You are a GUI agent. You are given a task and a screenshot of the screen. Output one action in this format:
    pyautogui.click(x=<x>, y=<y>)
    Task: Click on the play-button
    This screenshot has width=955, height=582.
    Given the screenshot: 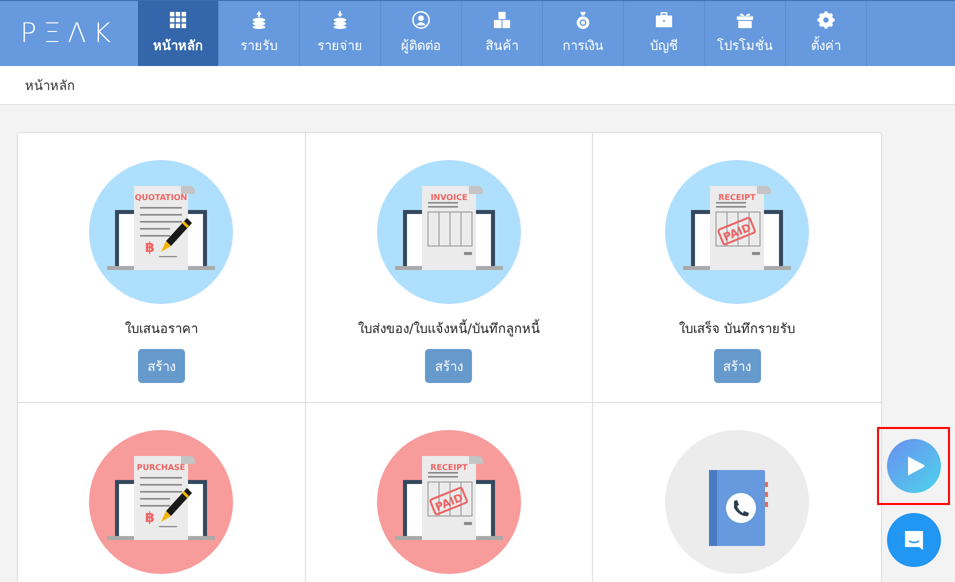 What is the action you would take?
    pyautogui.click(x=913, y=466)
    